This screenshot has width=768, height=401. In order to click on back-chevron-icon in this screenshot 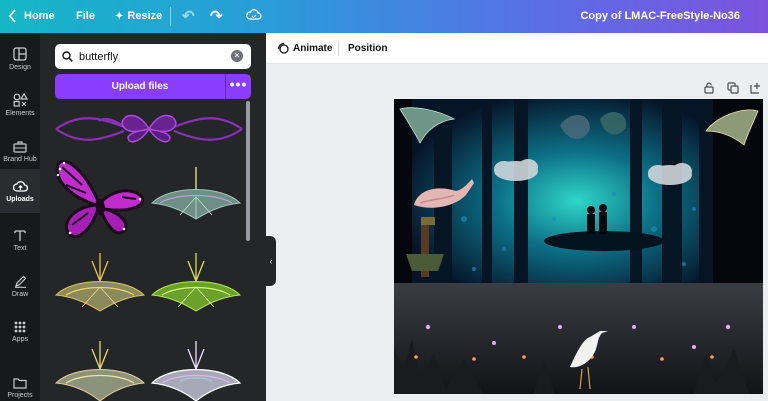, I will do `click(12, 16)`.